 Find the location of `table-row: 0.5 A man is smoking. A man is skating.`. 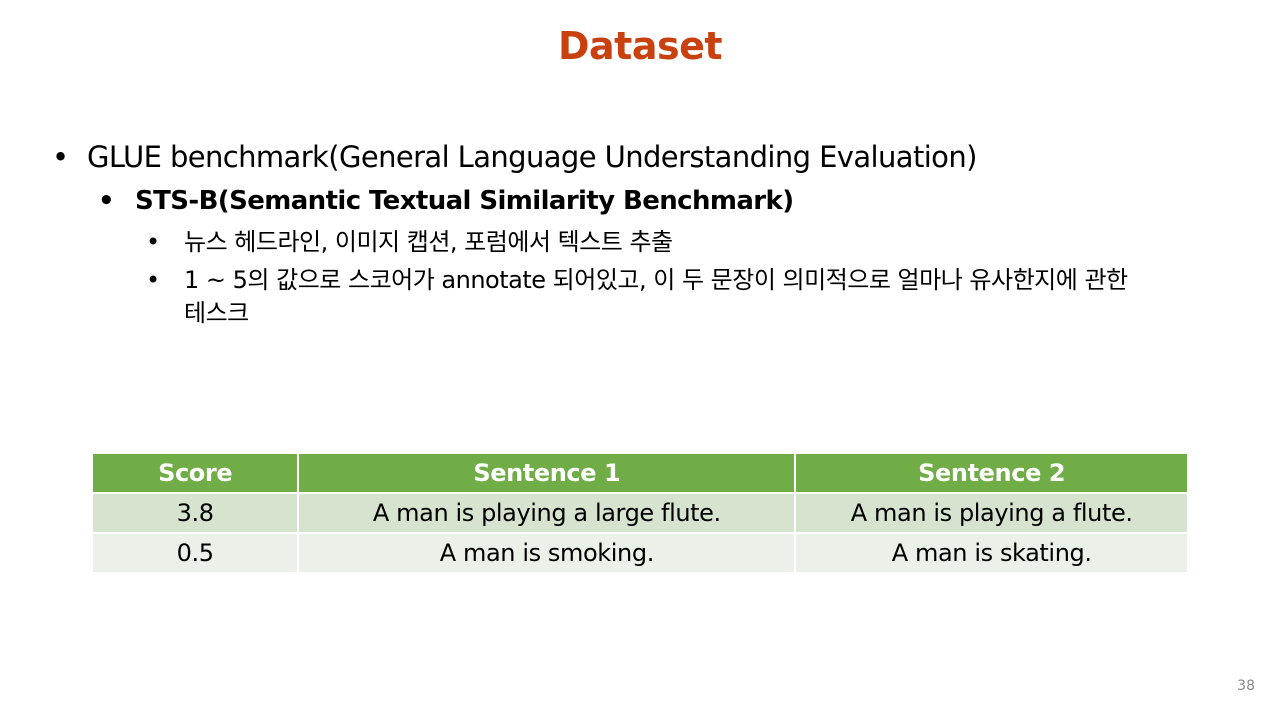

table-row: 0.5 A man is smoking. A man is skating. is located at coordinates (639, 553).